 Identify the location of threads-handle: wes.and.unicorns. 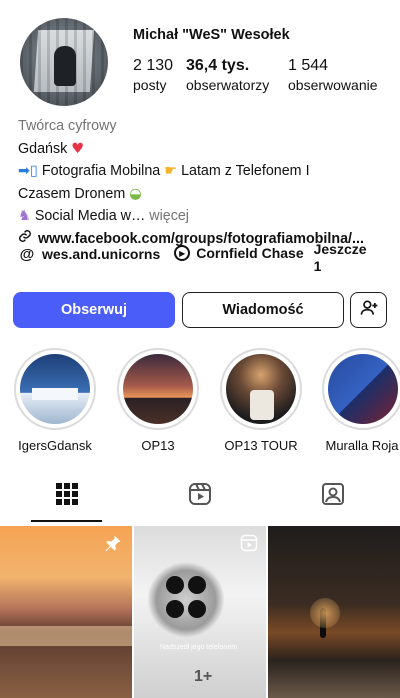
(101, 254).